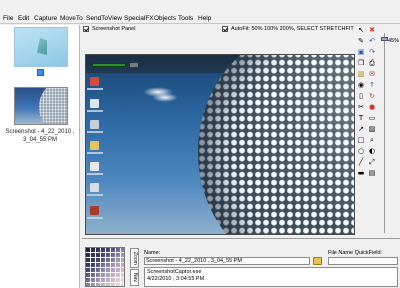 The width and height of the screenshot is (400, 288). Describe the element at coordinates (372, 85) in the screenshot. I see `upload-icon: ↑` at that location.